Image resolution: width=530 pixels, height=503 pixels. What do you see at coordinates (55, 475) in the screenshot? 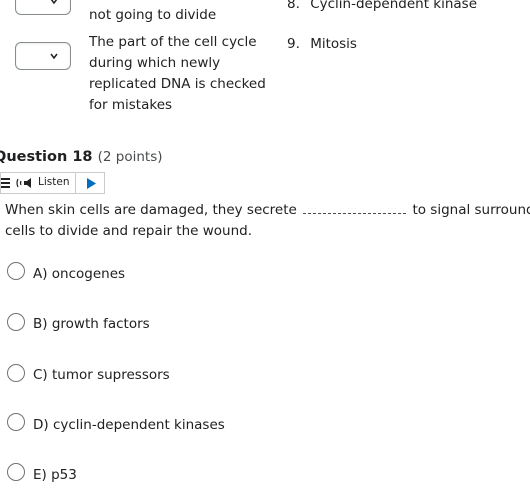
I see `choice-label-e: E) p53` at bounding box center [55, 475].